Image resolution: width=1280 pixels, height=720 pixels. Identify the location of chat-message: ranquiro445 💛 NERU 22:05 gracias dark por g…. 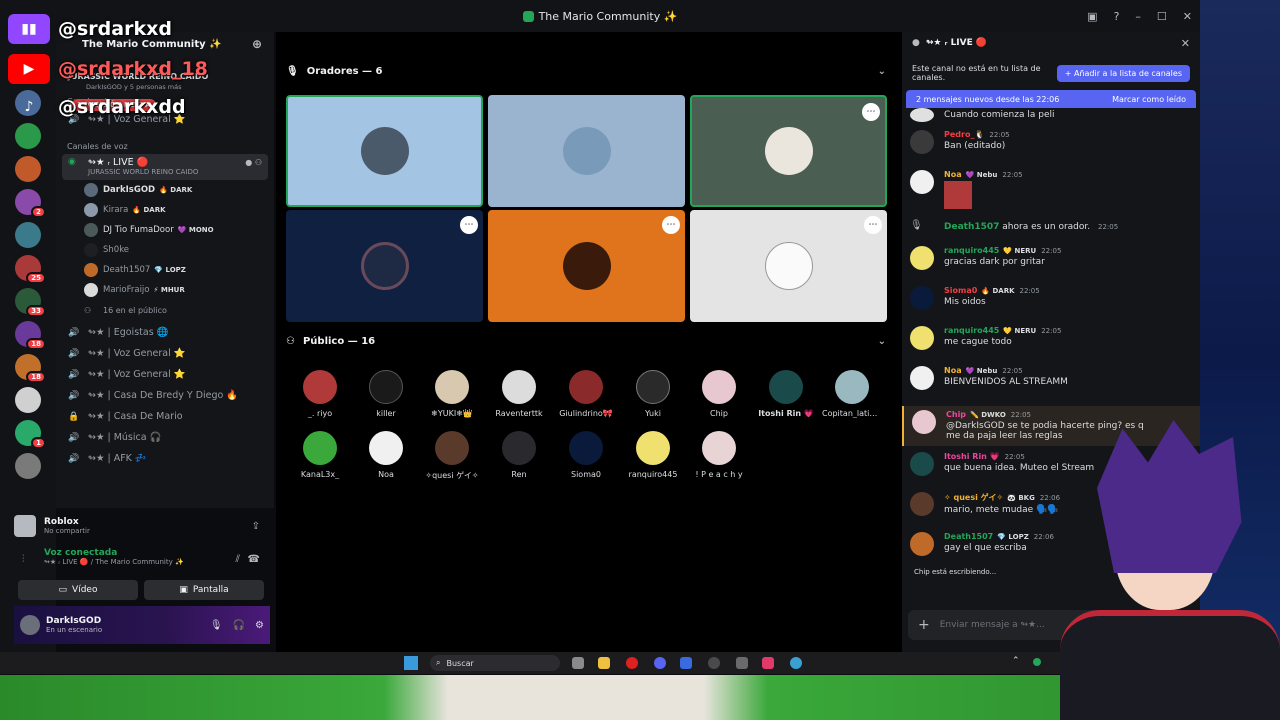
(1051, 263).